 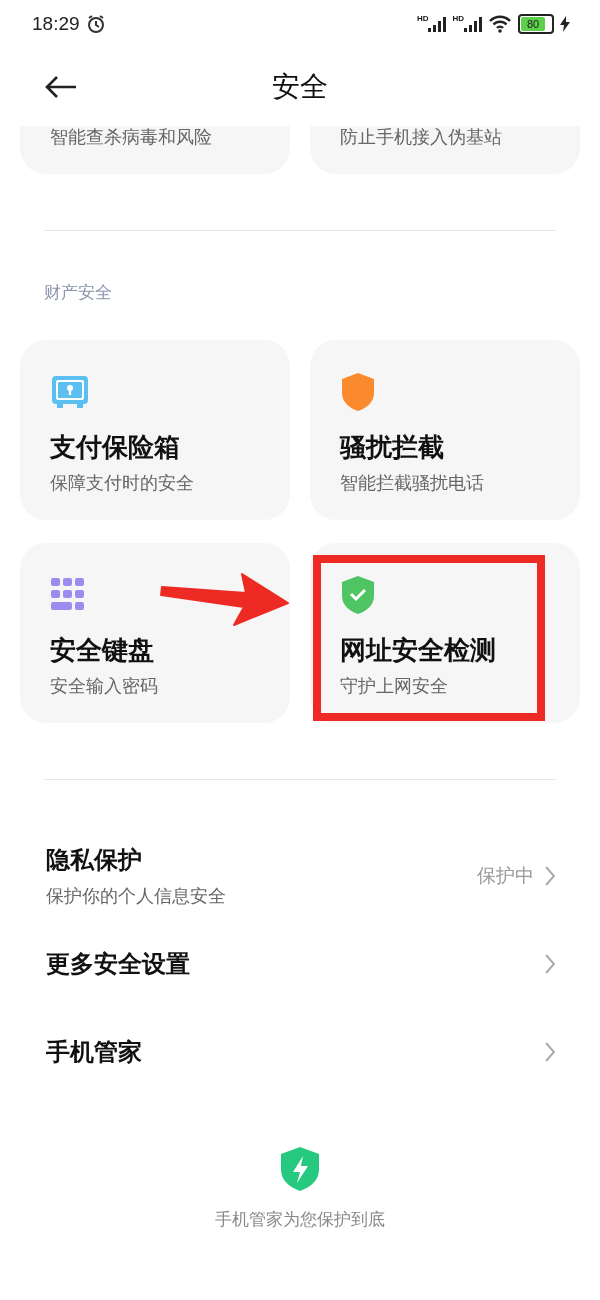 I want to click on footer-text: 手机管家为您保护到底, so click(x=300, y=1220).